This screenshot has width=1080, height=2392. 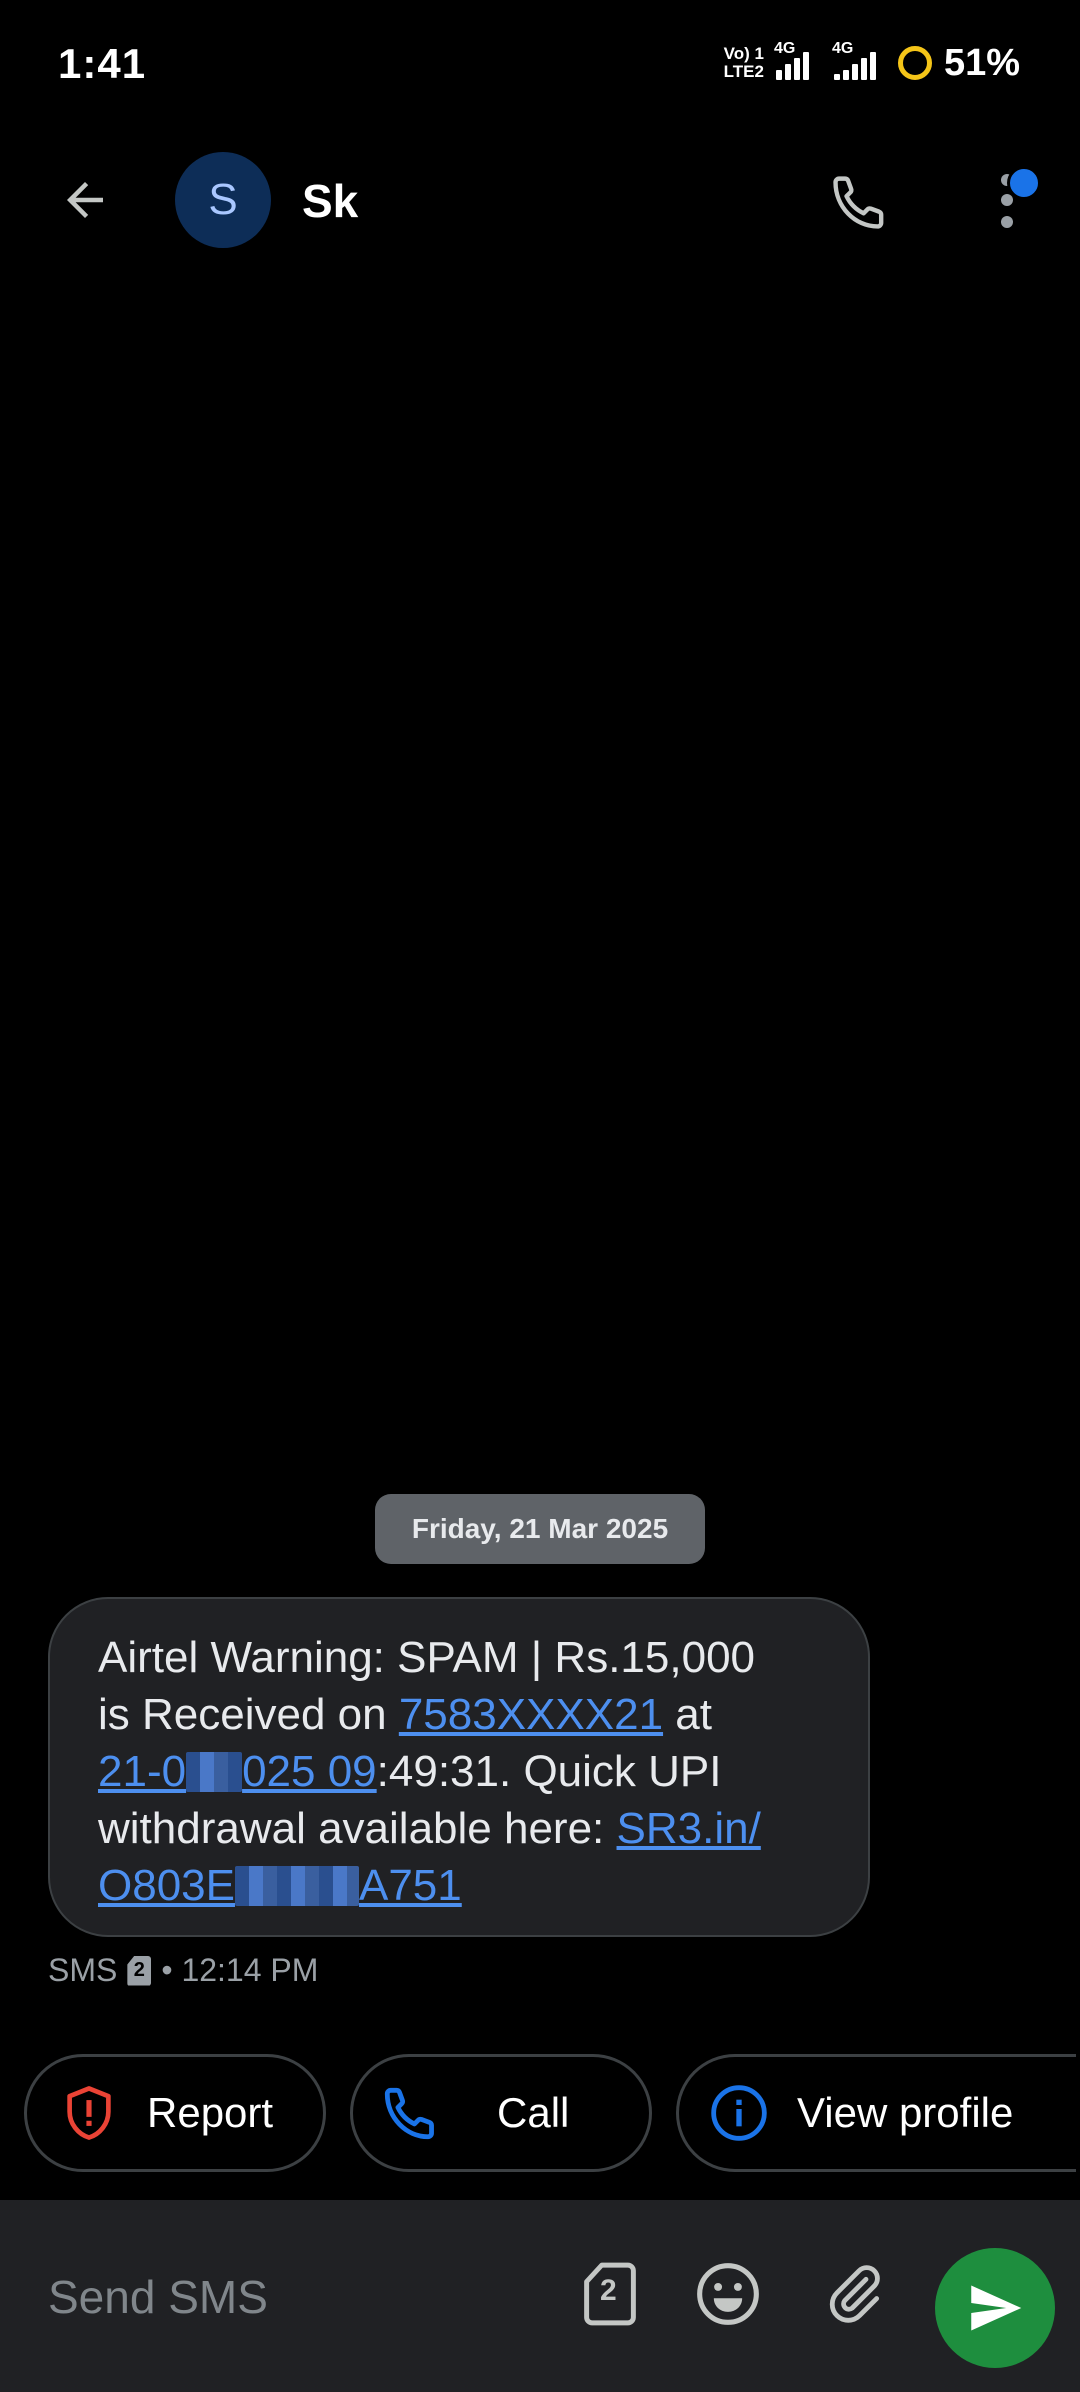 I want to click on sim-icon: 2, so click(x=139, y=1970).